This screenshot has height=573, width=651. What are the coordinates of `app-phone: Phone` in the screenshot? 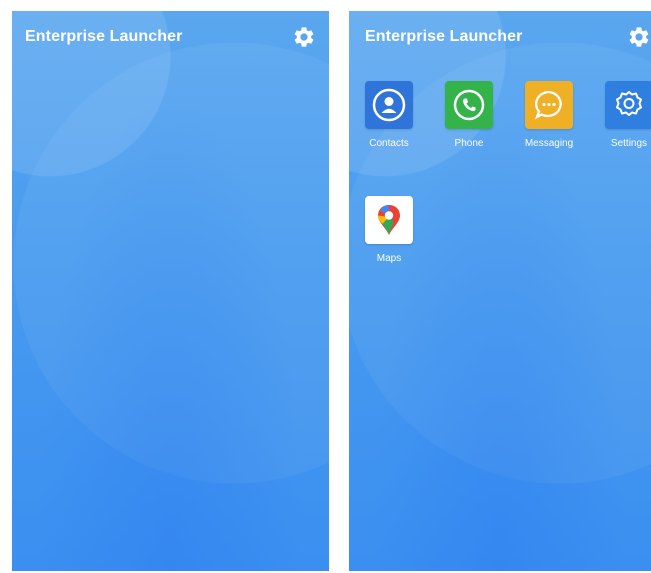 It's located at (469, 115).